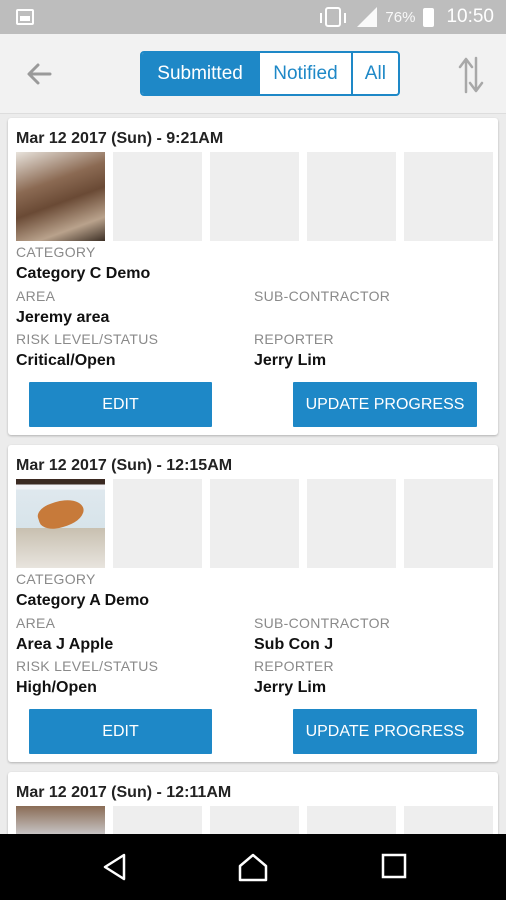  I want to click on report-date: Mar 12 2017 (Sun) - 12:11AM, so click(124, 792).